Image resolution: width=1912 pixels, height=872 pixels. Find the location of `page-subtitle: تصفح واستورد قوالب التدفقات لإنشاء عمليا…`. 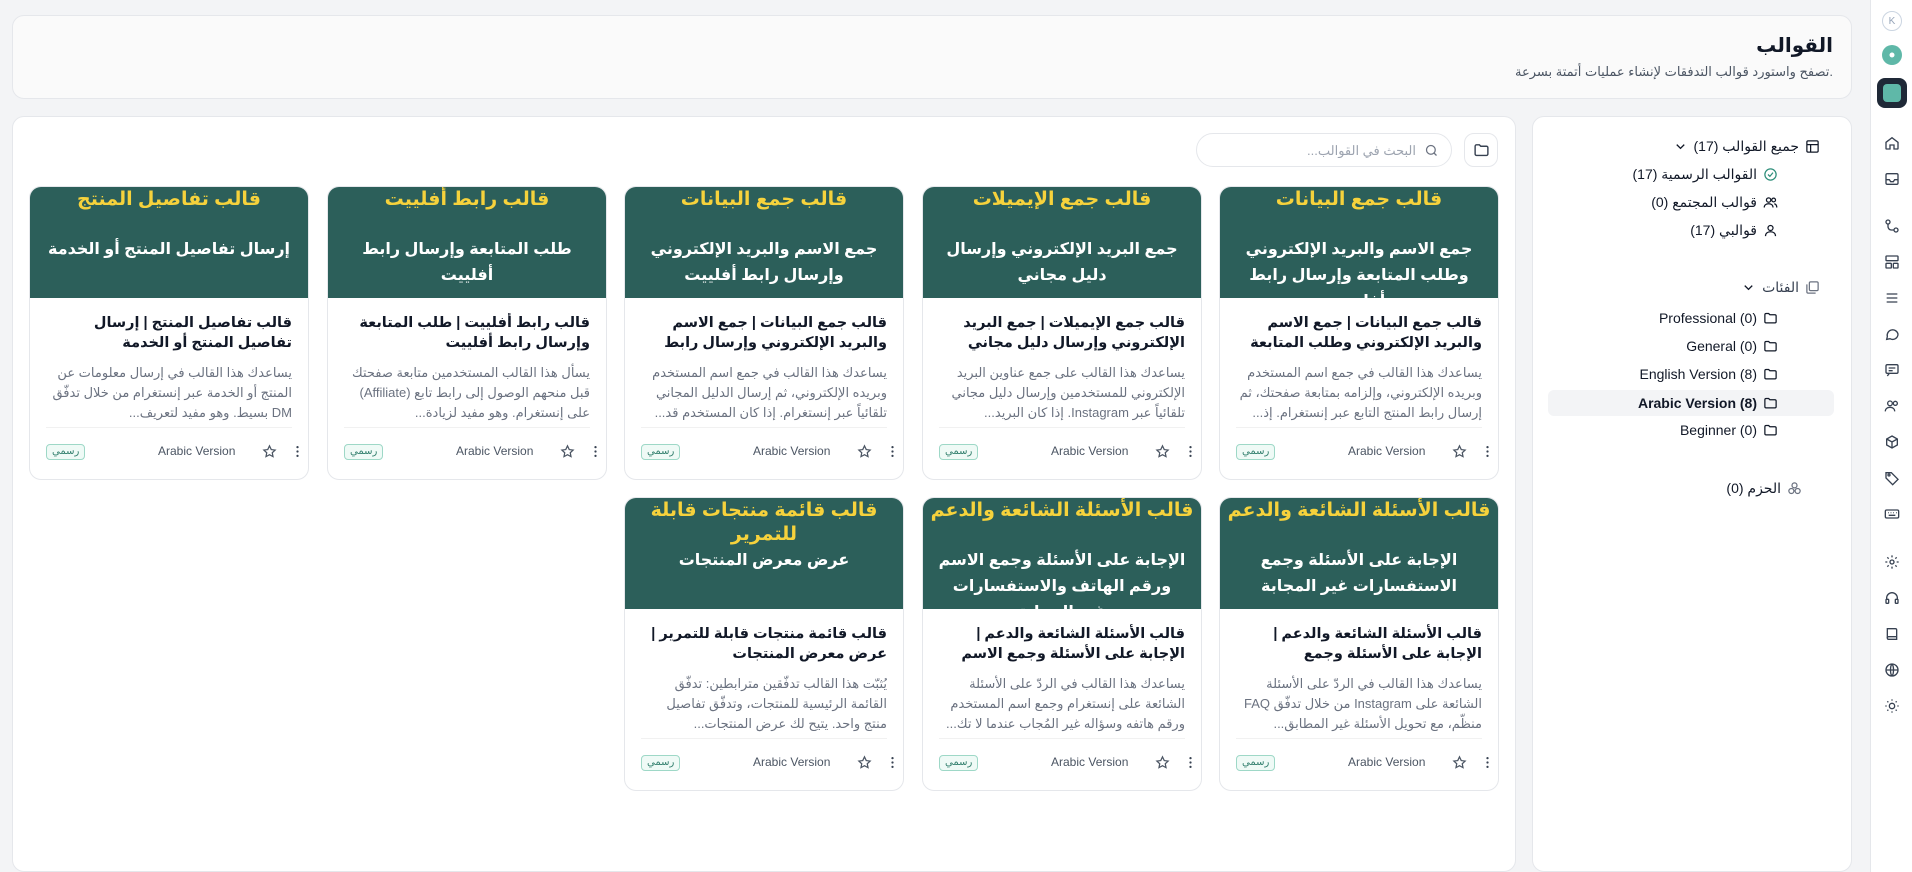

page-subtitle: تصفح واستورد قوالب التدفقات لإنشاء عمليا… is located at coordinates (1674, 71).